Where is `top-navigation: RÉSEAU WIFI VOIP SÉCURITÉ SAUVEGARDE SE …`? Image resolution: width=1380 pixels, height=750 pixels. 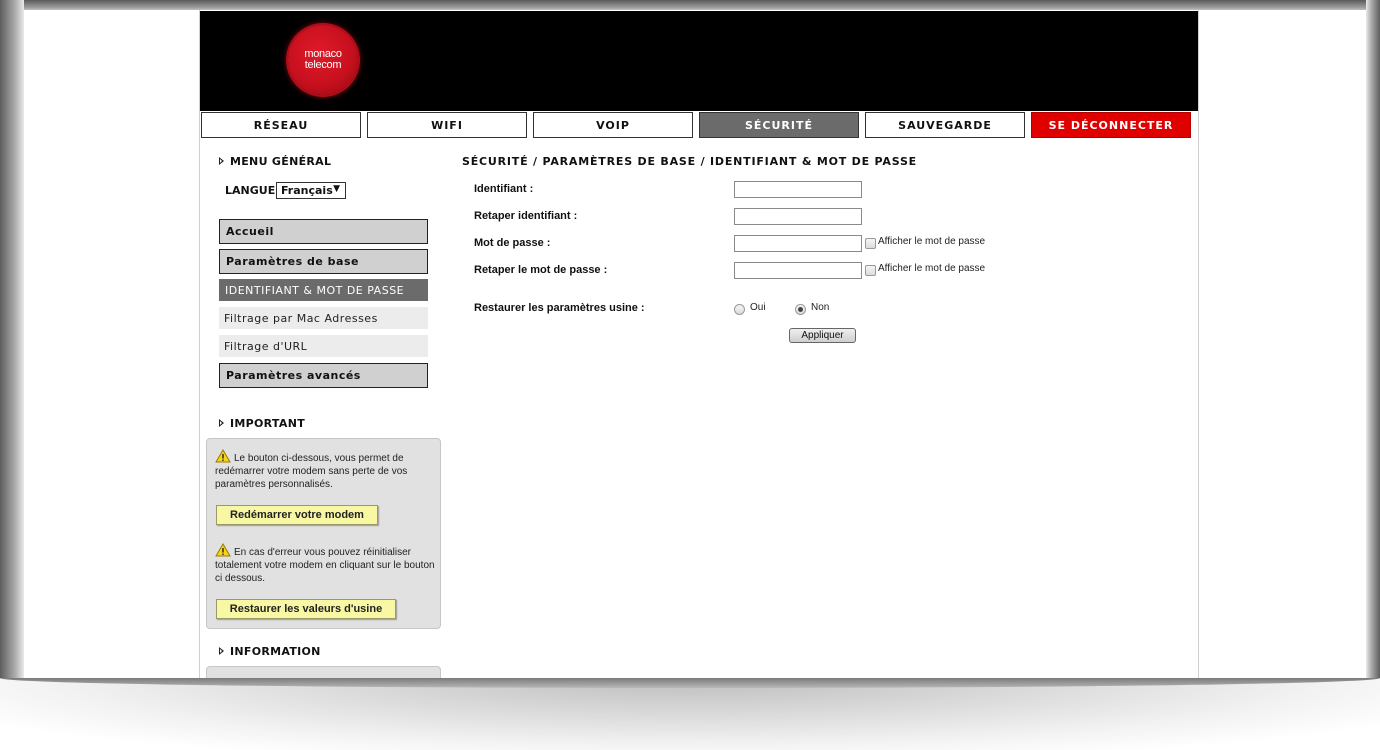
top-navigation: RÉSEAU WIFI VOIP SÉCURITÉ SAUVEGARDE SE … is located at coordinates (699, 125).